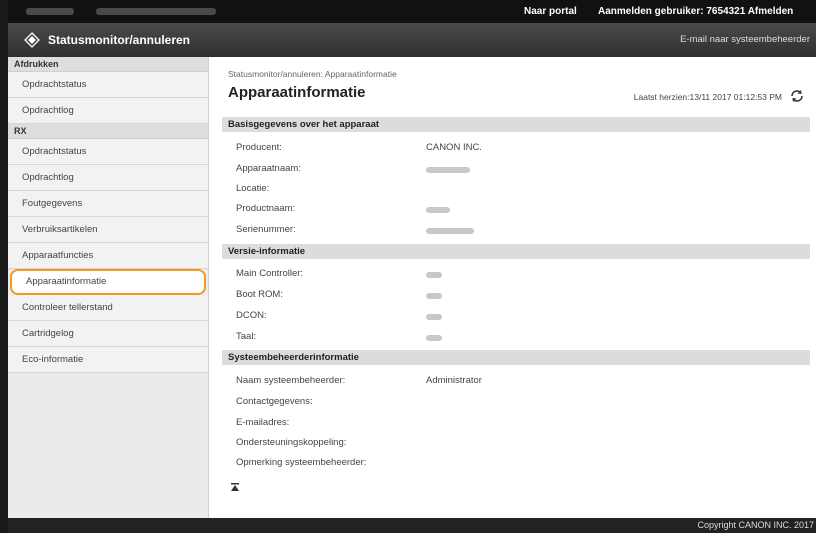 The width and height of the screenshot is (816, 533). What do you see at coordinates (516, 251) in the screenshot?
I see `section-version-info: Versie-informatie` at bounding box center [516, 251].